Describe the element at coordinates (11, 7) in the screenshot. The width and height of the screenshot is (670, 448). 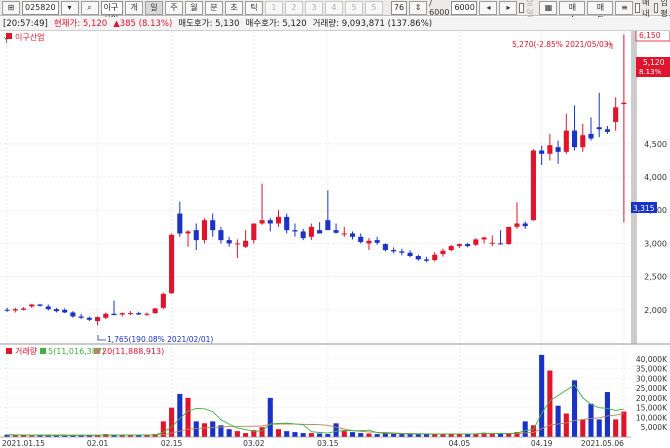
I see `stock-search-icon: ⊞` at that location.